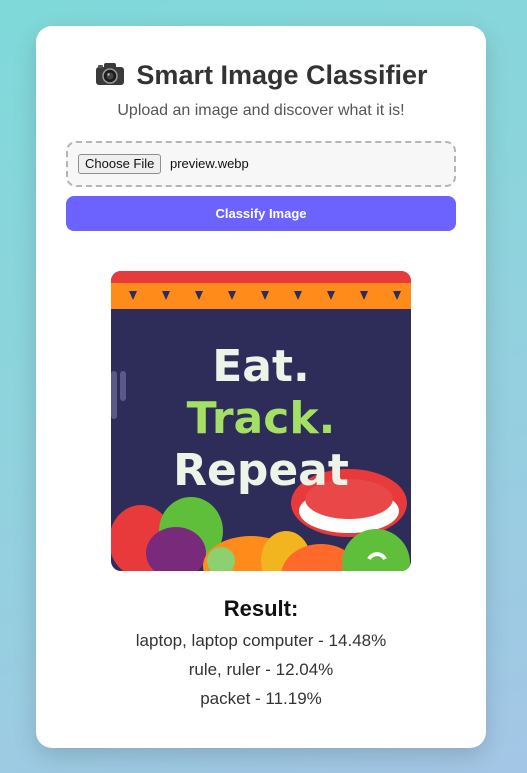 Image resolution: width=527 pixels, height=773 pixels. What do you see at coordinates (261, 608) in the screenshot?
I see `result-heading: Result:` at bounding box center [261, 608].